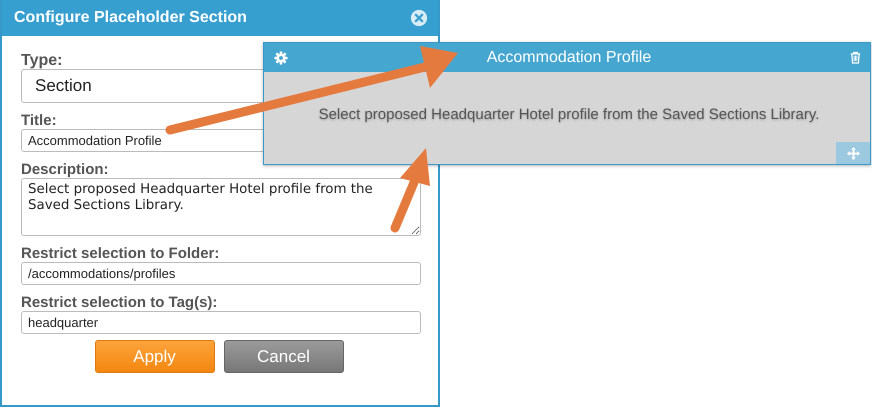  I want to click on field-label: Description:, so click(65, 169).